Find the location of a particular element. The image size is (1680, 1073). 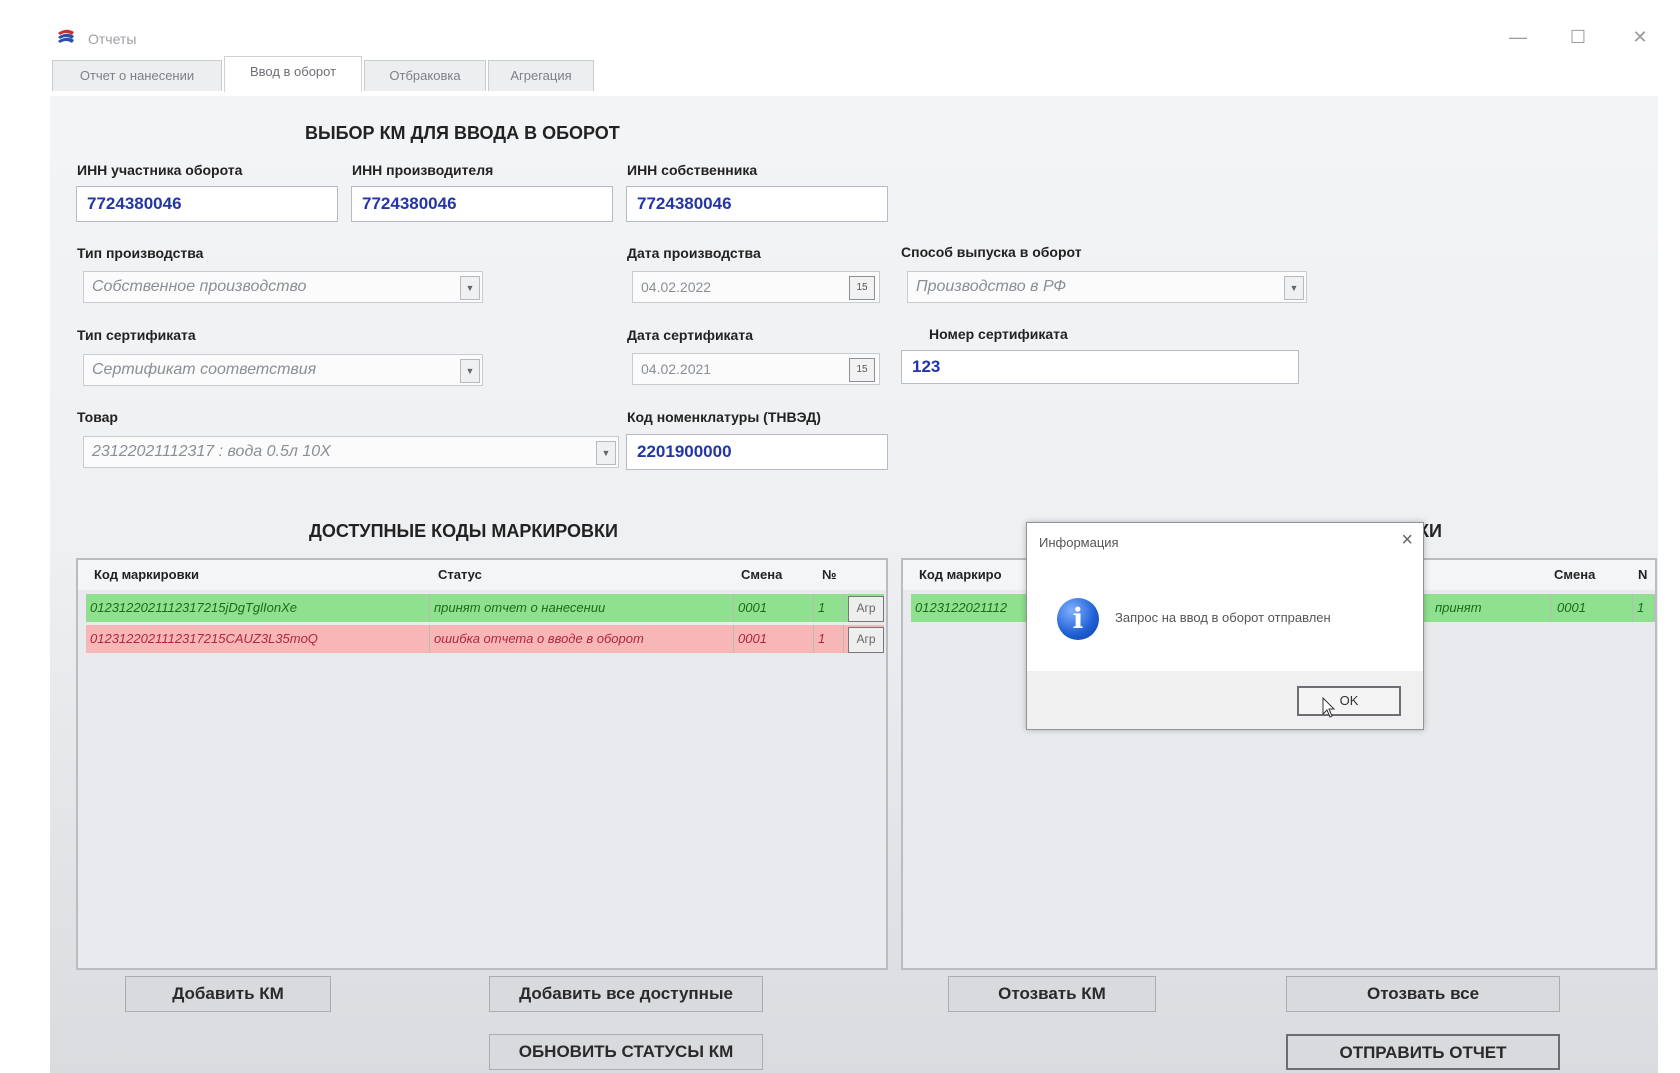

cert-type-label: Тип сертификата is located at coordinates (136, 335).